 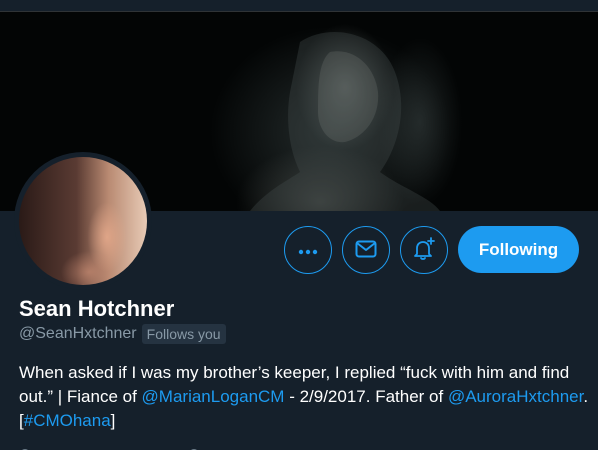 What do you see at coordinates (183, 334) in the screenshot?
I see `follows-you-badge: Follows you` at bounding box center [183, 334].